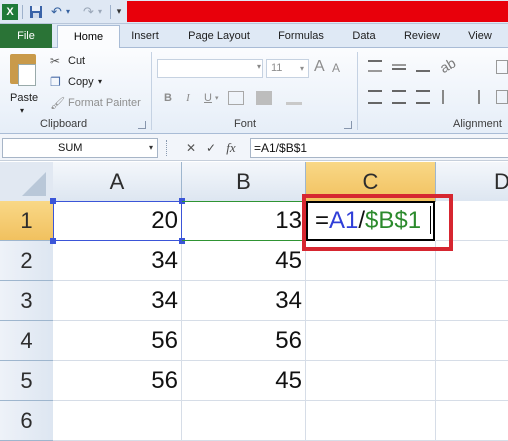 This screenshot has height=441, width=508. Describe the element at coordinates (24, 98) in the screenshot. I see `paste-label: Paste` at that location.